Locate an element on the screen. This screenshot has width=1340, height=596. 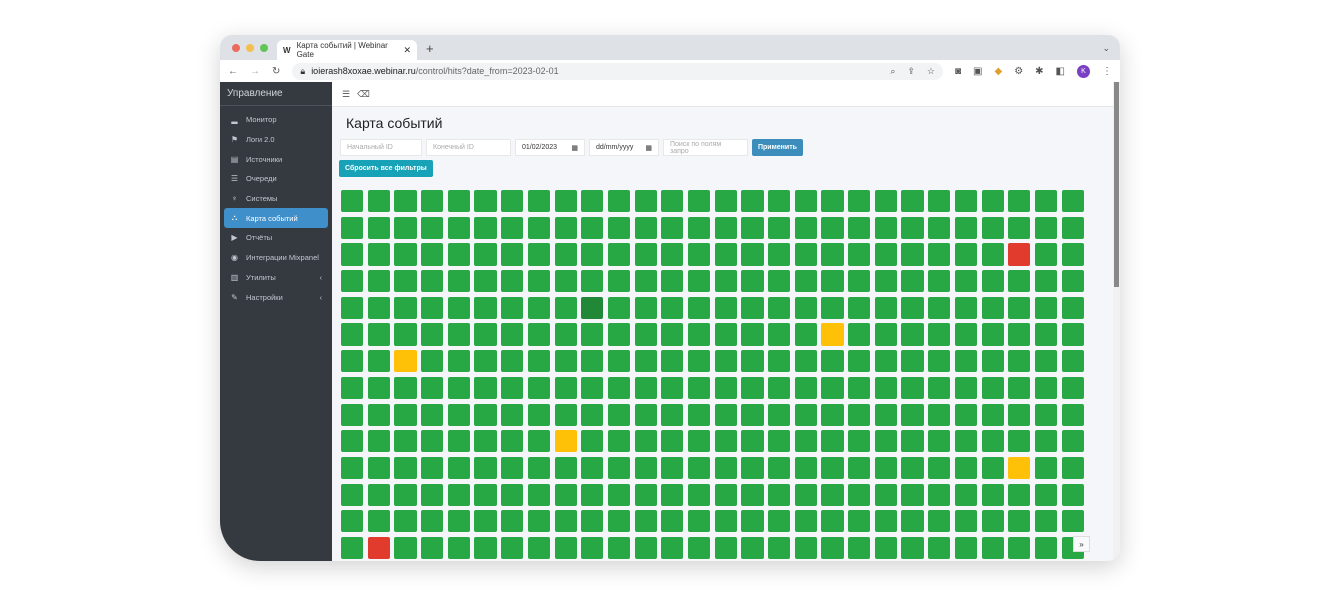
sidebar-item-7: ◉ Интеграции Mixpanel is located at coordinates (276, 258).